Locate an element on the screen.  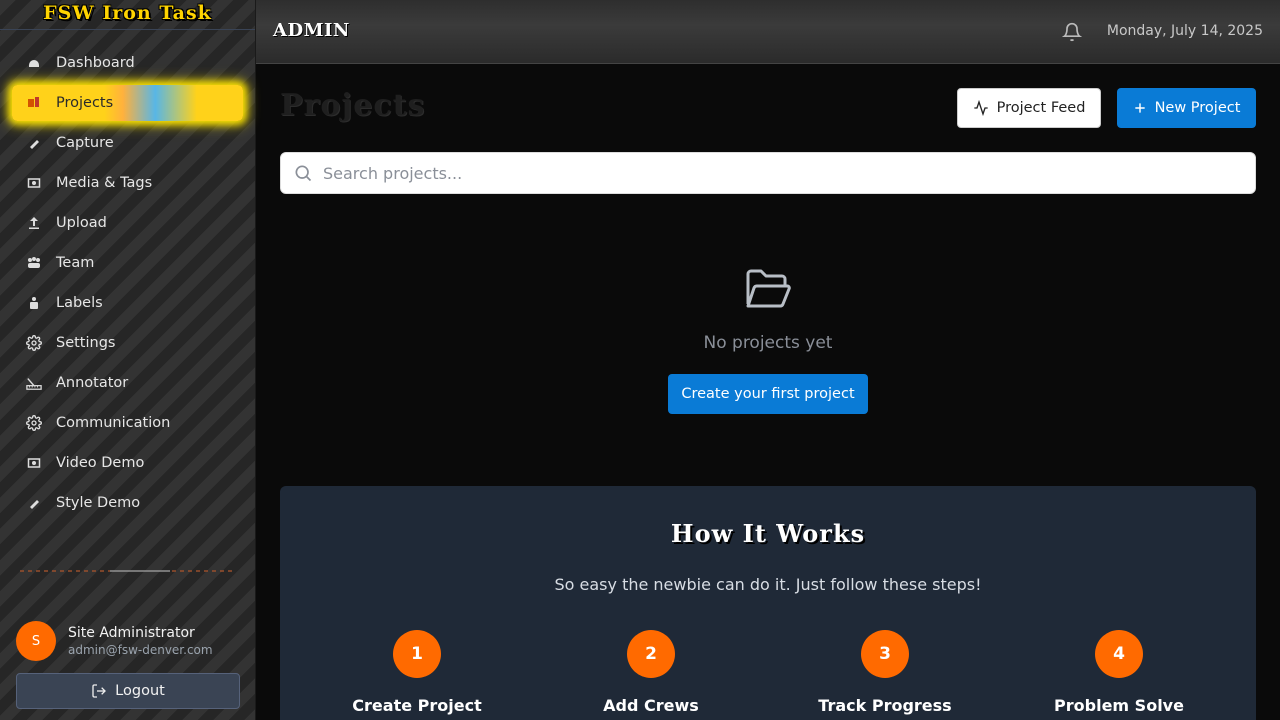
plus-icon is located at coordinates (1140, 108).